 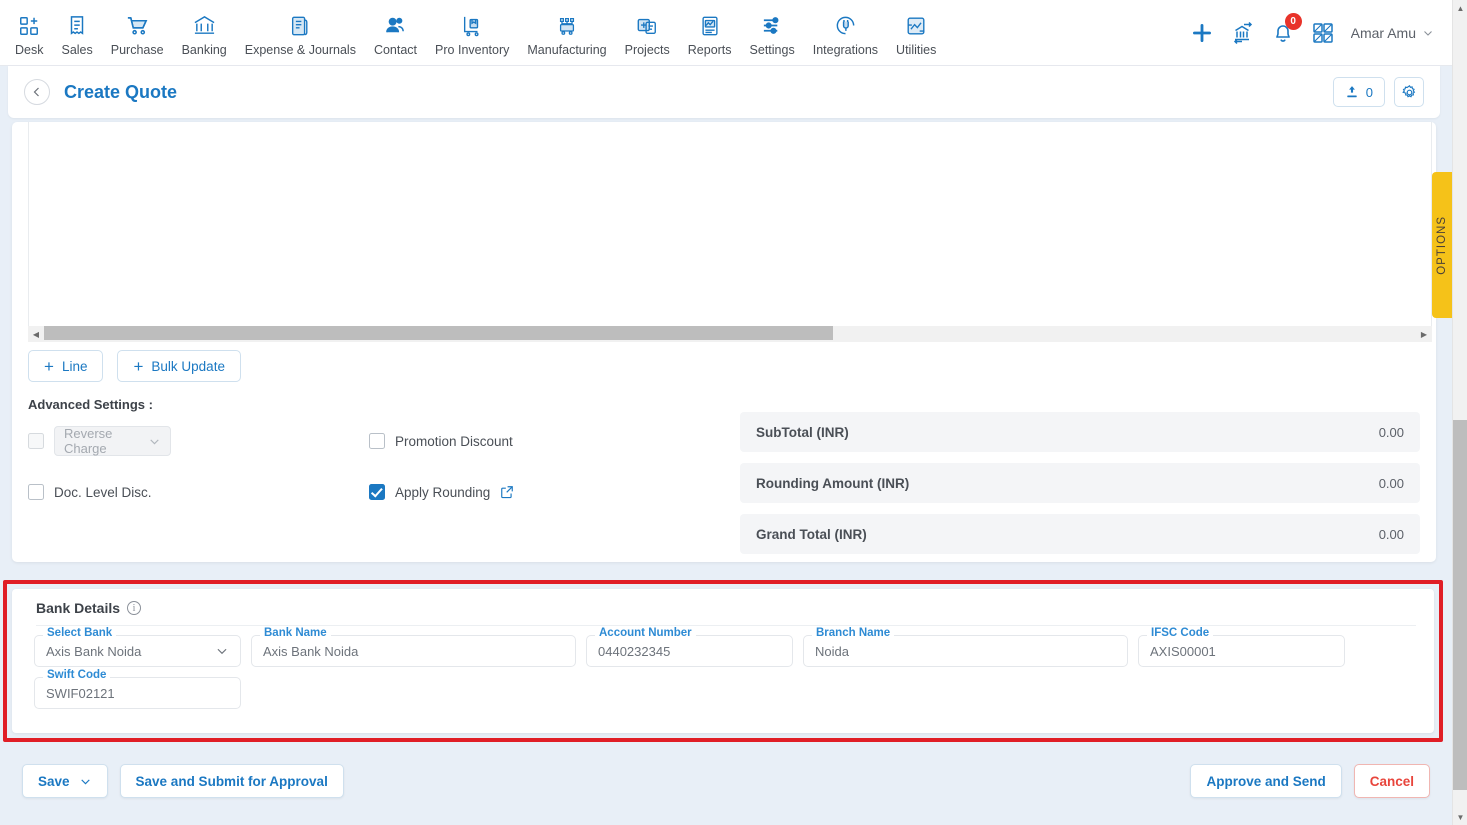 What do you see at coordinates (1383, 32) in the screenshot?
I see `username-label: Amar Amu` at bounding box center [1383, 32].